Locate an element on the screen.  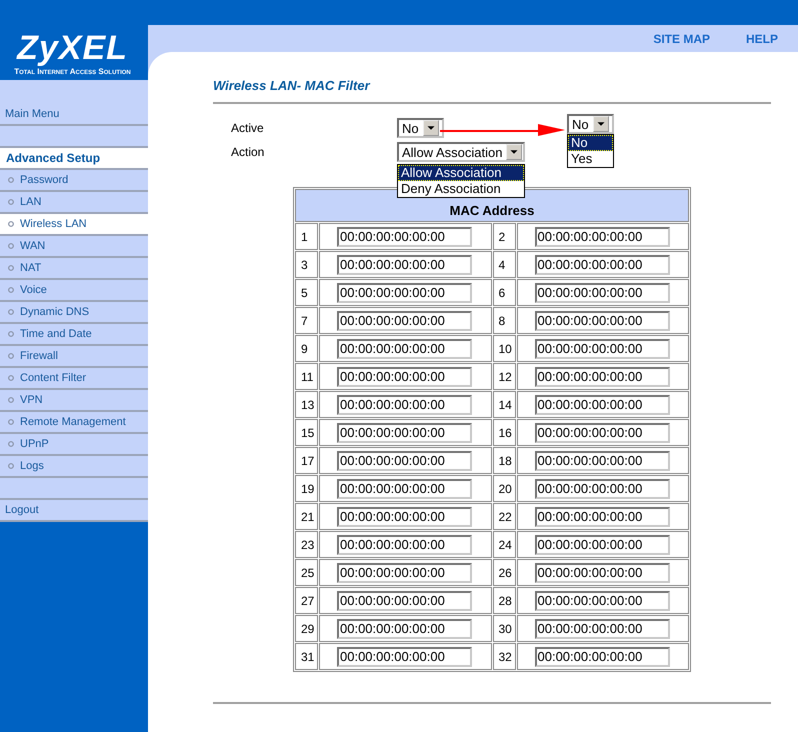
sidebar-heading: Advanced Setup is located at coordinates (74, 159).